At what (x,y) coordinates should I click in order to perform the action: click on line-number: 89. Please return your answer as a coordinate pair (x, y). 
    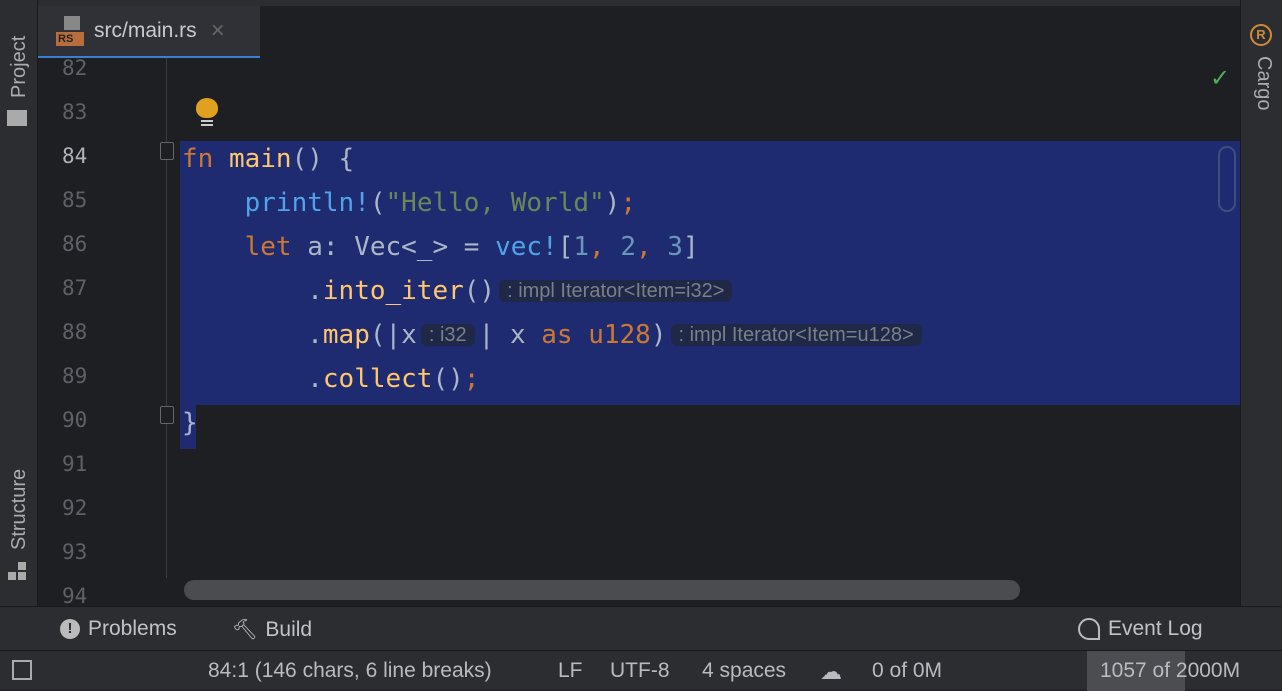
    Looking at the image, I should click on (75, 376).